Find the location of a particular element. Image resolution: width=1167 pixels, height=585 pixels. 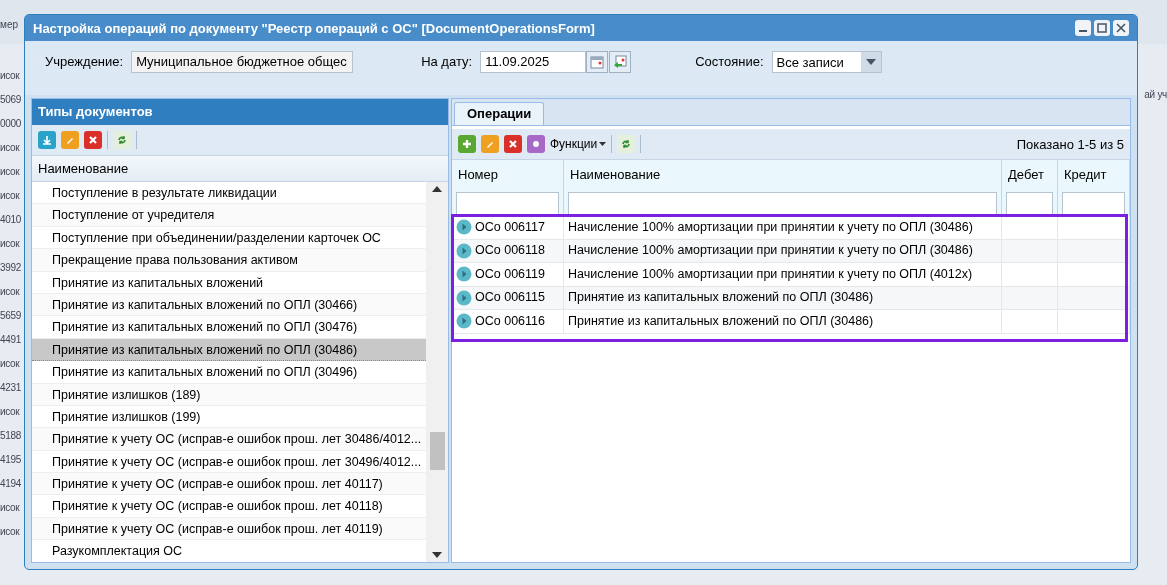

background-text: ай уч is located at coordinates (1155, 94).